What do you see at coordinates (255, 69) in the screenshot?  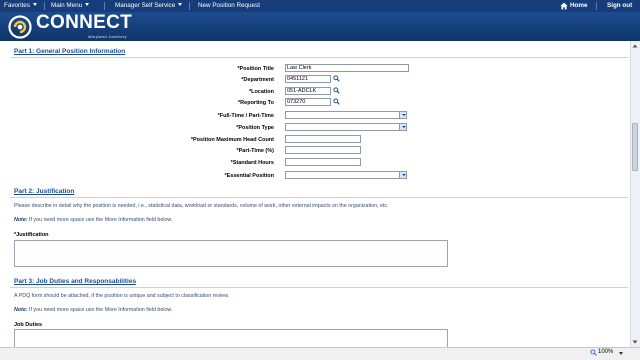 I see `position-title-label: *Position Title` at bounding box center [255, 69].